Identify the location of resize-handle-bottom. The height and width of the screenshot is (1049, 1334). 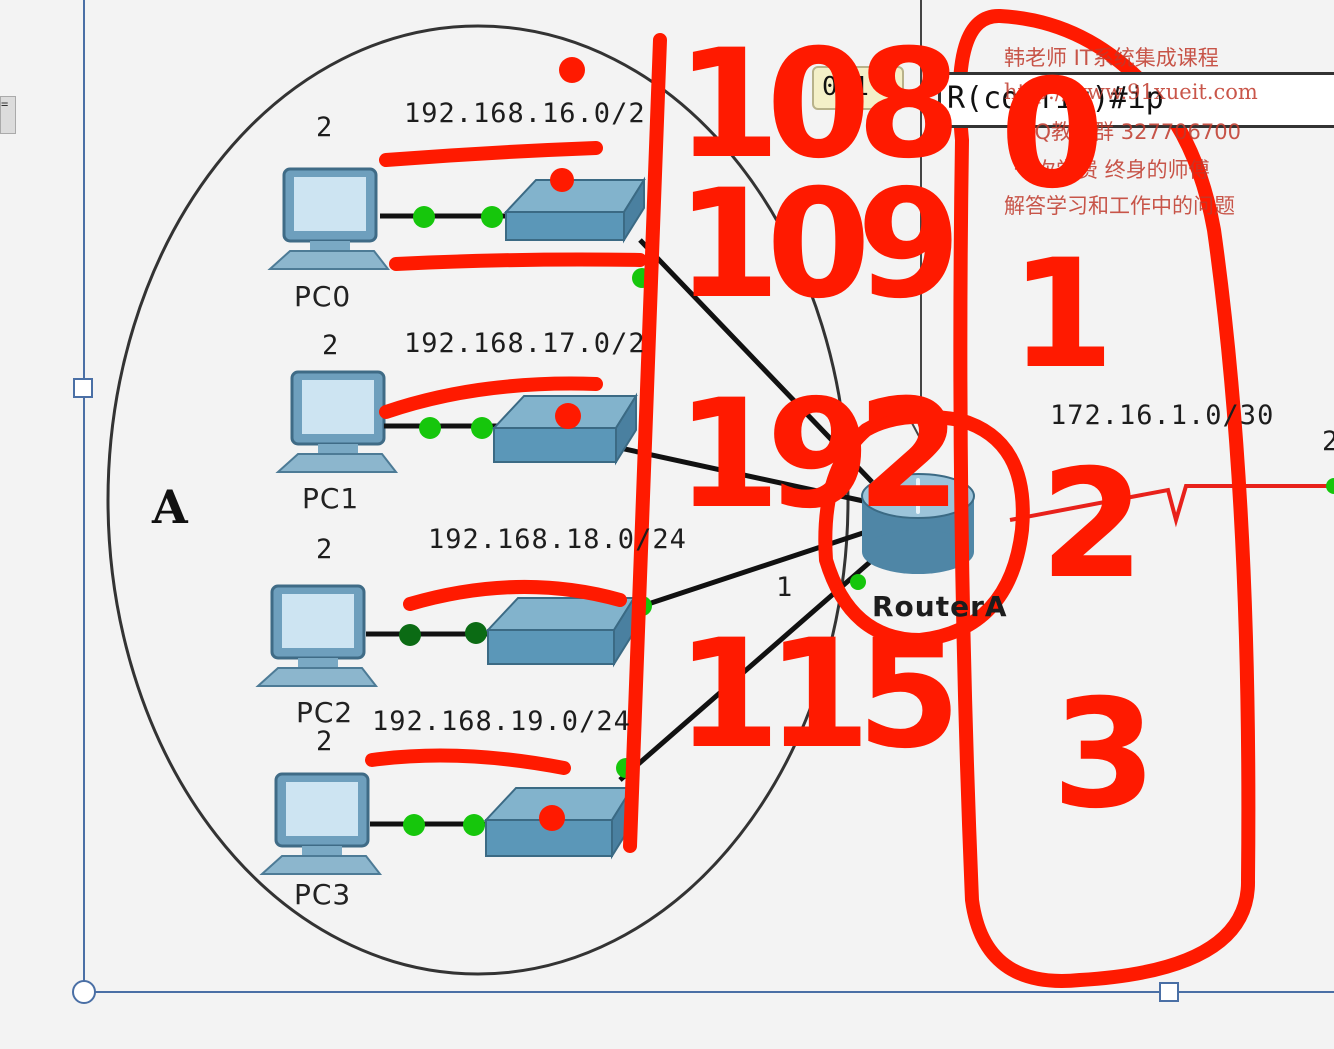
(1169, 992).